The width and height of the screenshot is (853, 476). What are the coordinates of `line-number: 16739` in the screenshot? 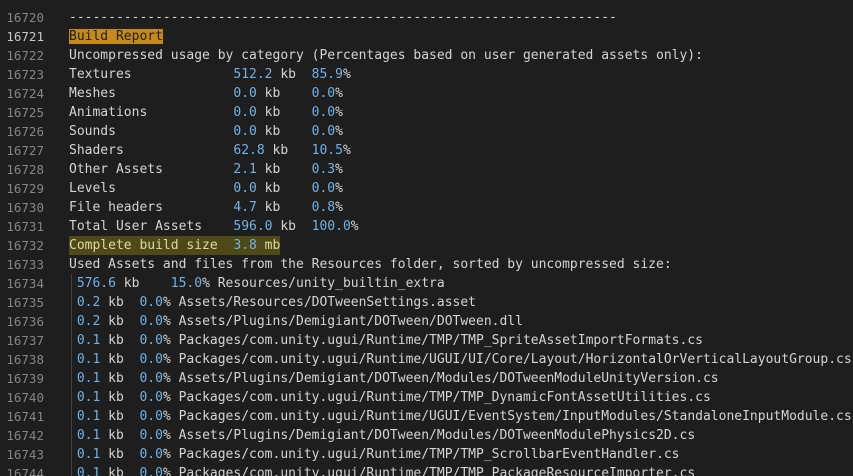 It's located at (25, 378).